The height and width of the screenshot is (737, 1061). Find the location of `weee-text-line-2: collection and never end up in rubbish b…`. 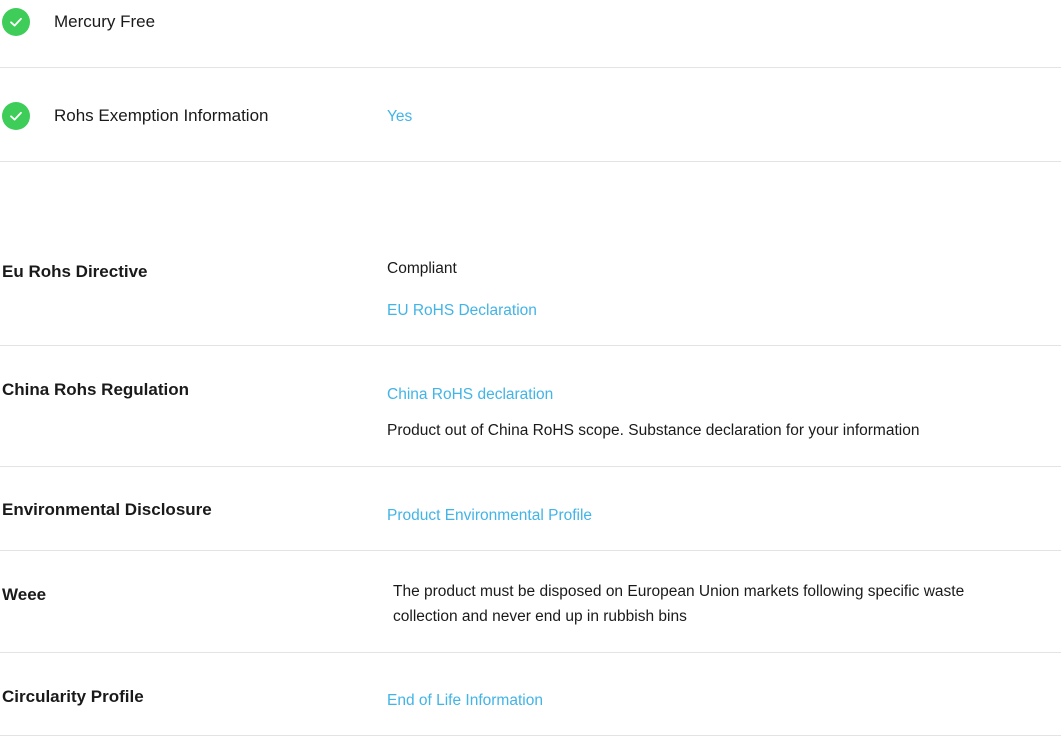

weee-text-line-2: collection and never end up in rubbish b… is located at coordinates (540, 616).